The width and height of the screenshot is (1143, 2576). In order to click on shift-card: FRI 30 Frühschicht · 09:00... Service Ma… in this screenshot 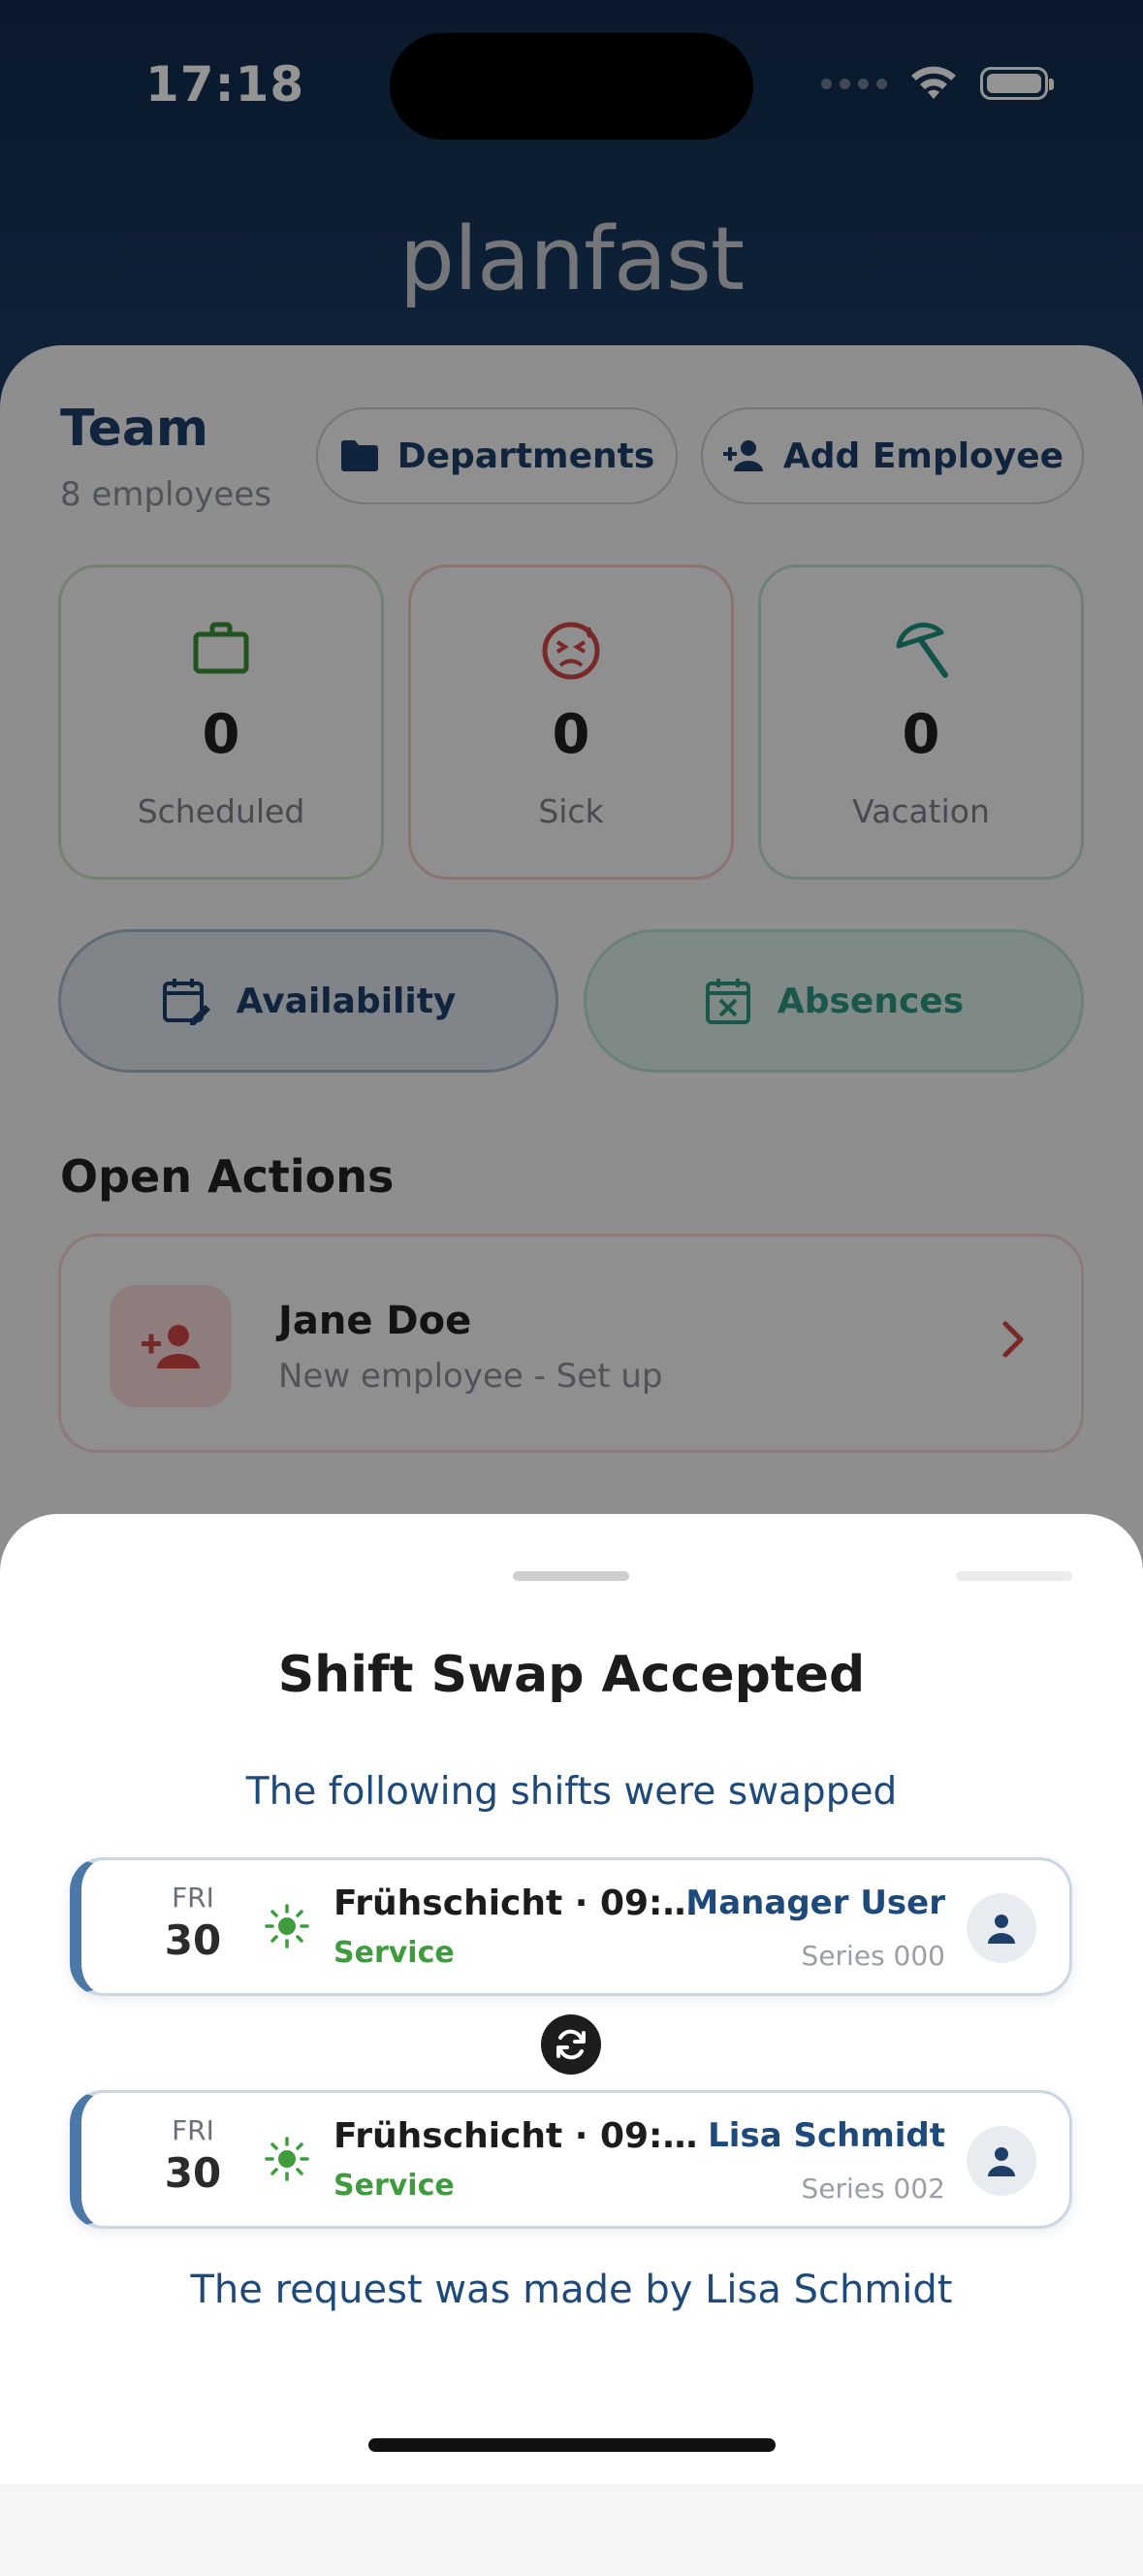, I will do `click(571, 1926)`.